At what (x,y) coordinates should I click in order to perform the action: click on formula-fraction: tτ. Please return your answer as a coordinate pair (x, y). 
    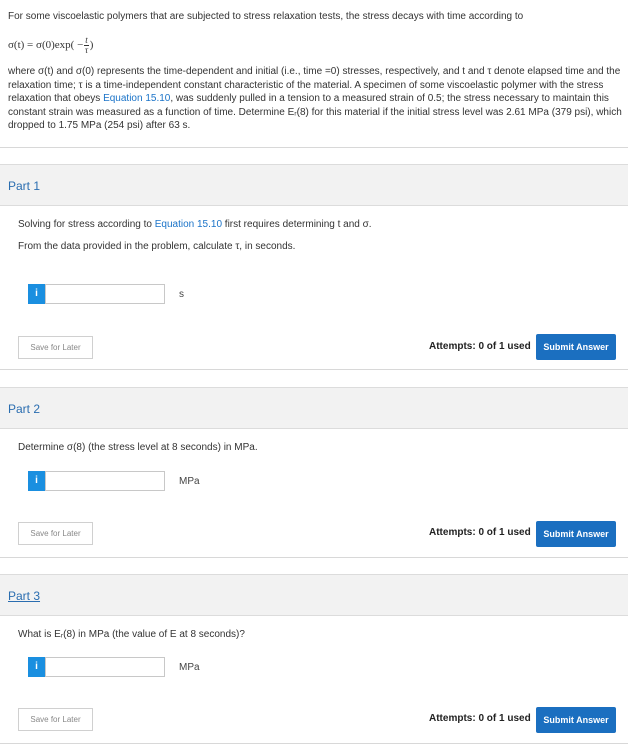
    Looking at the image, I should click on (86, 45).